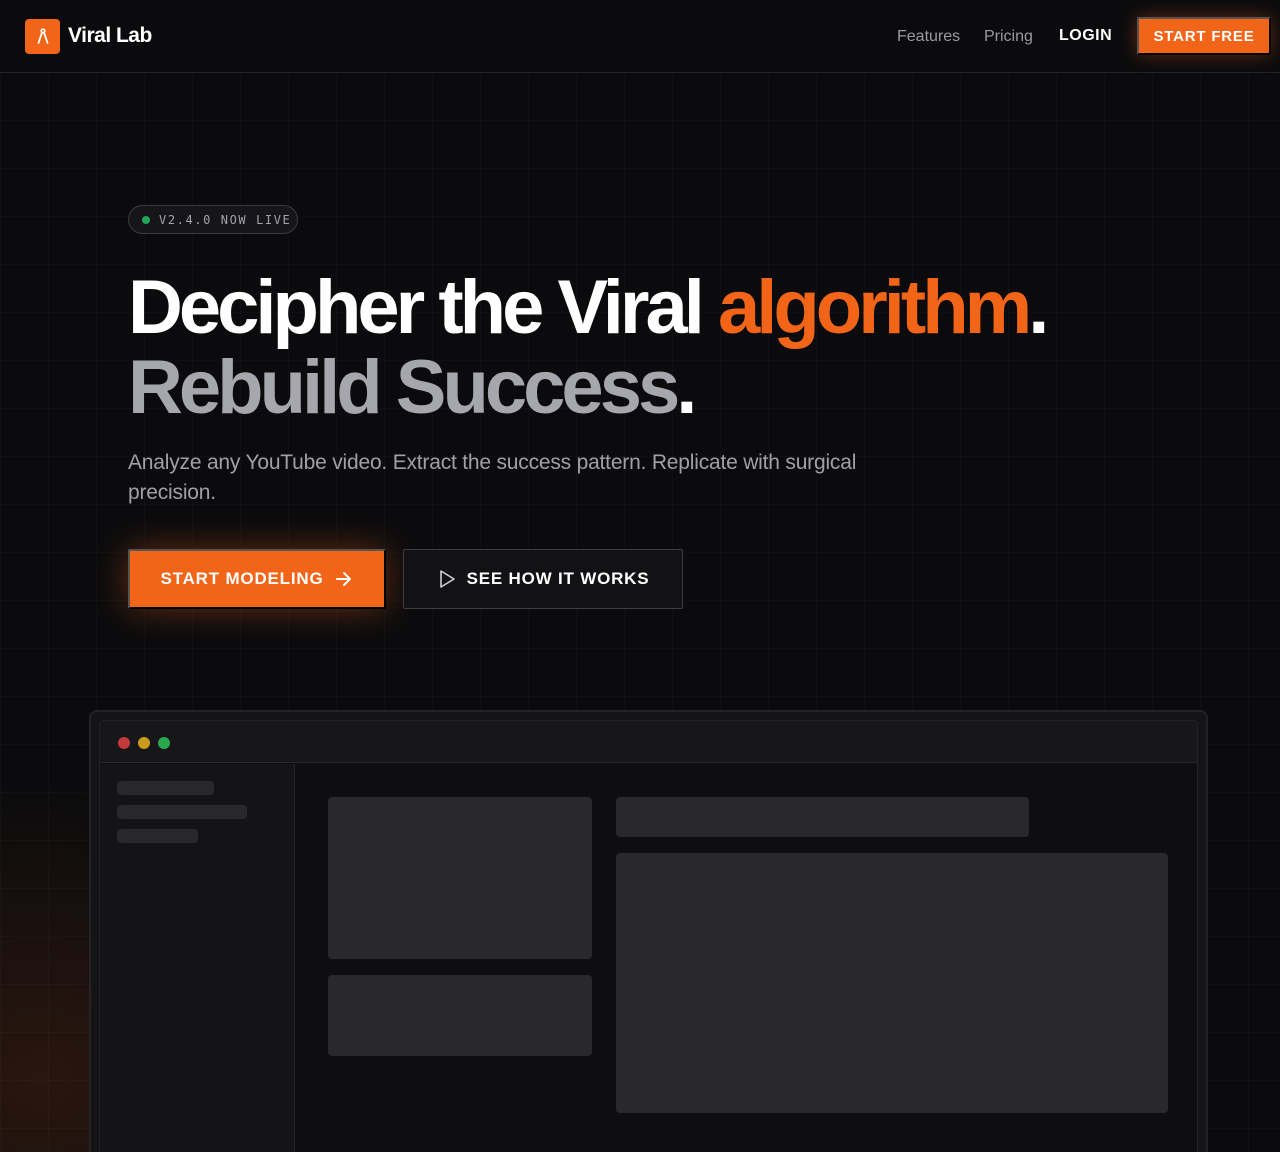  I want to click on see-how-it-works-button: SEE HOW IT WORKS, so click(543, 579).